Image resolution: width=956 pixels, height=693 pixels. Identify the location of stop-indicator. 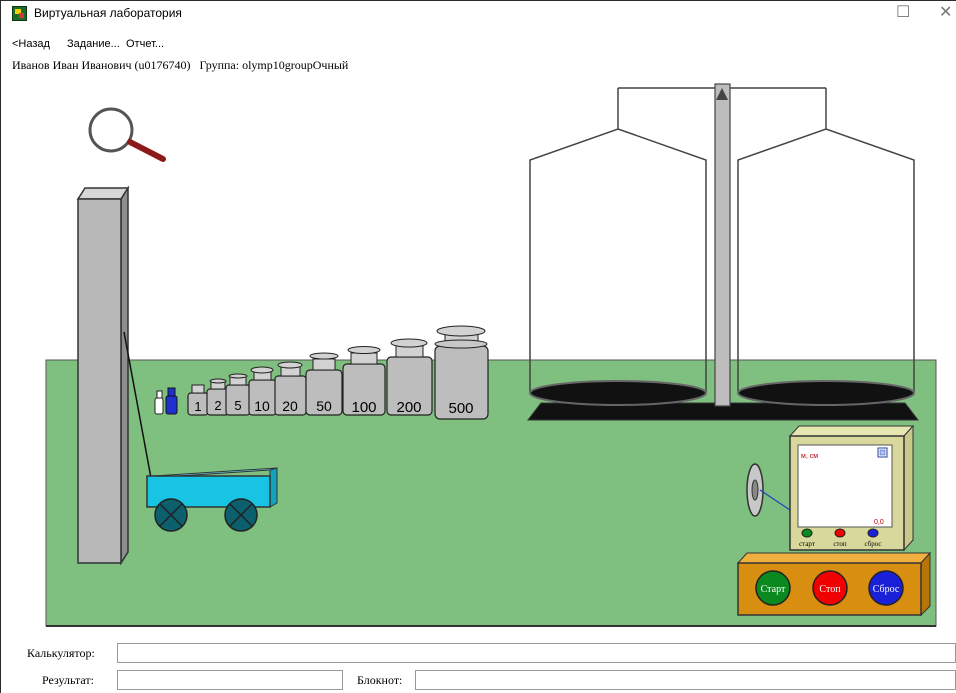
(840, 533).